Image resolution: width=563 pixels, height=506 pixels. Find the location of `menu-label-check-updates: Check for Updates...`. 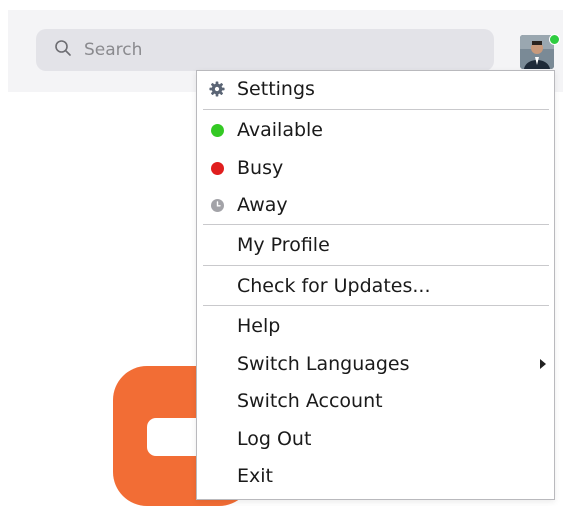

menu-label-check-updates: Check for Updates... is located at coordinates (334, 286).